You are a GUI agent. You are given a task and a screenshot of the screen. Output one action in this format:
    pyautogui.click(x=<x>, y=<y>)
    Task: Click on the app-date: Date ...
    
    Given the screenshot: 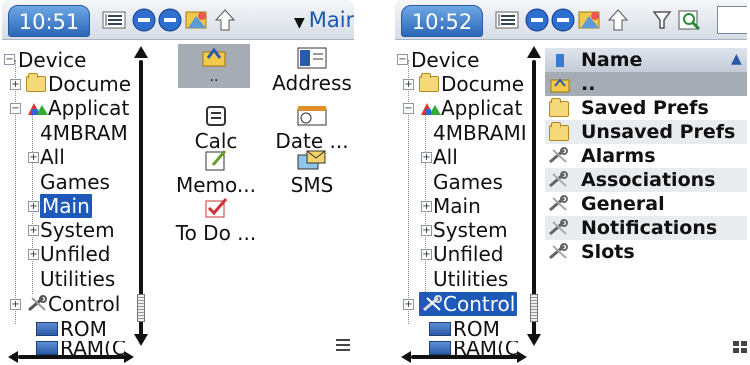 What is the action you would take?
    pyautogui.click(x=309, y=128)
    